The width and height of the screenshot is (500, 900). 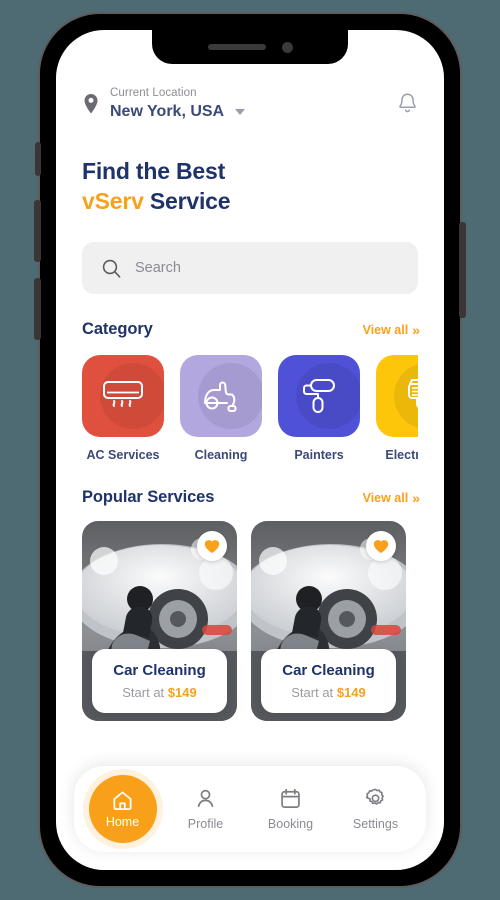 What do you see at coordinates (205, 798) in the screenshot?
I see `person-icon` at bounding box center [205, 798].